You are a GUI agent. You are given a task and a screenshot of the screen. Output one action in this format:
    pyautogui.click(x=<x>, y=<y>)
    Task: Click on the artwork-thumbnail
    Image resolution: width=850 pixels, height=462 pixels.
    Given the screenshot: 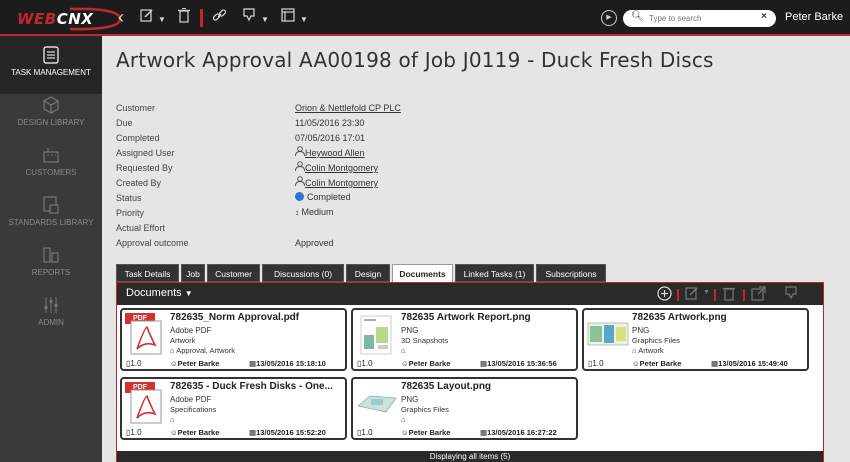 What is the action you would take?
    pyautogui.click(x=608, y=334)
    